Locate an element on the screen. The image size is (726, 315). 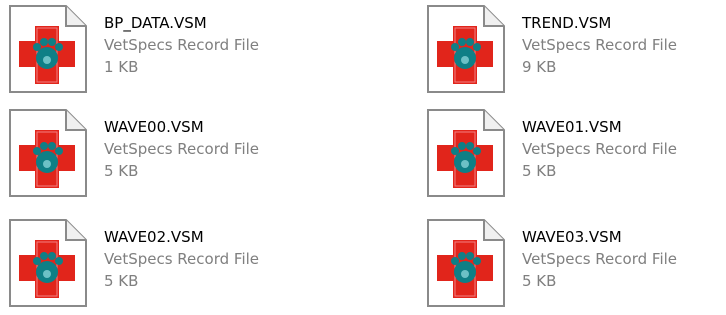
file-name: WAVE02.VSM is located at coordinates (154, 237).